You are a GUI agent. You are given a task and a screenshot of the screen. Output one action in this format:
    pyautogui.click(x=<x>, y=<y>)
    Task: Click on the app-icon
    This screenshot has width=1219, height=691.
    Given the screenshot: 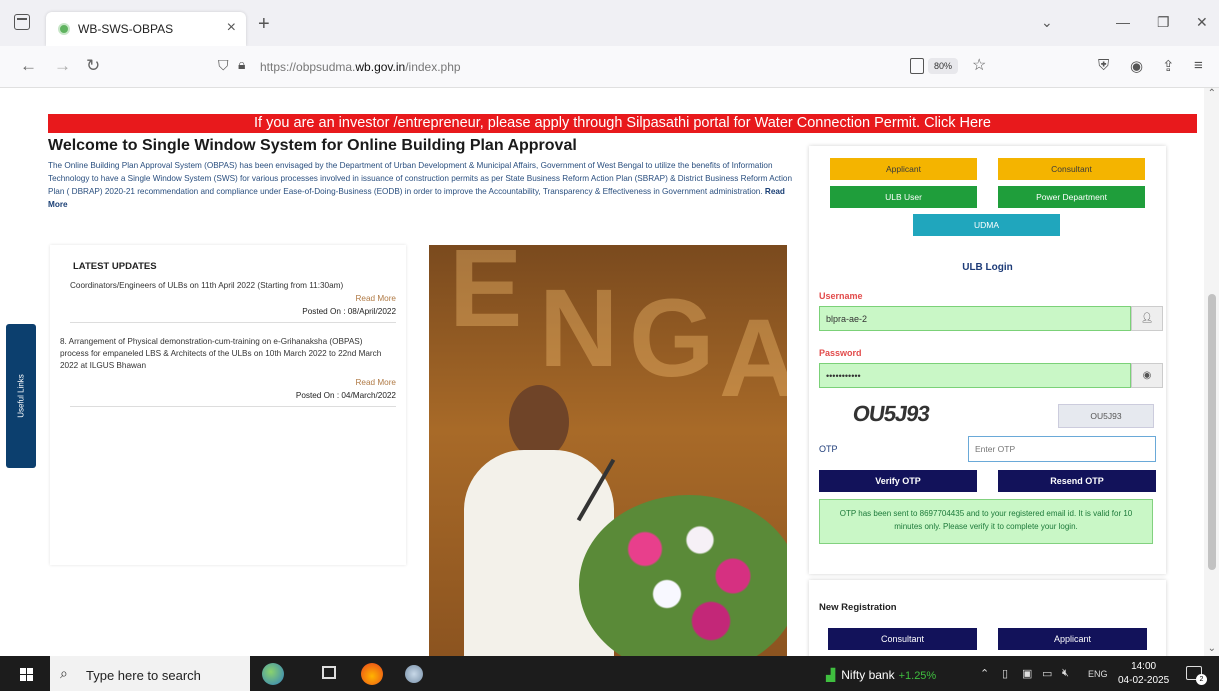 What is the action you would take?
    pyautogui.click(x=414, y=674)
    